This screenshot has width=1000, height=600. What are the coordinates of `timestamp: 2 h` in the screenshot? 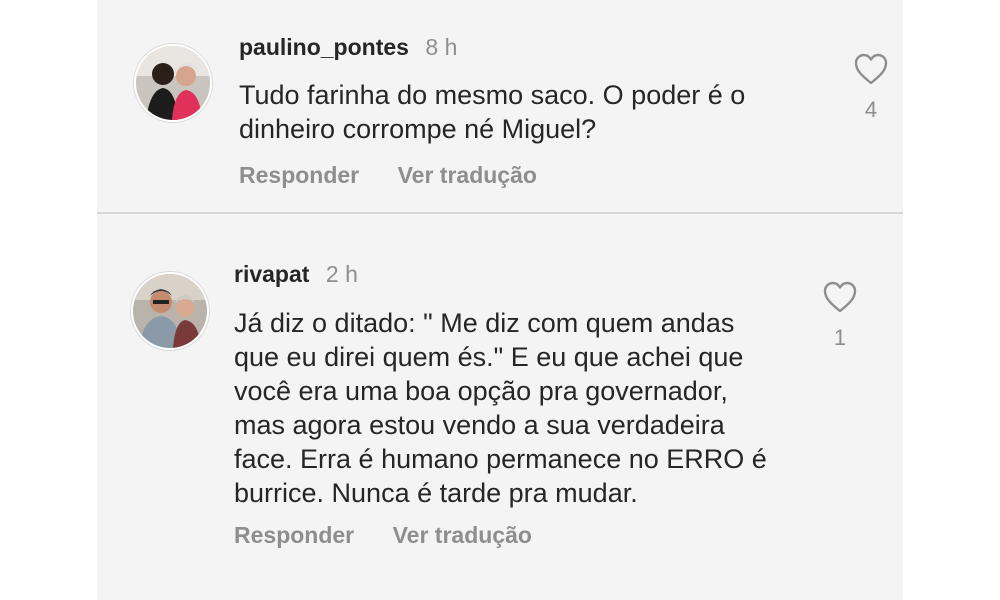 It's located at (341, 274).